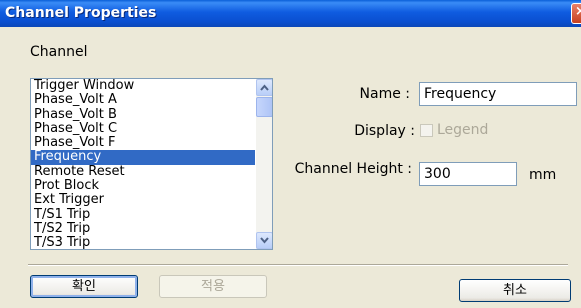  What do you see at coordinates (264, 107) in the screenshot?
I see `scroll-thumb` at bounding box center [264, 107].